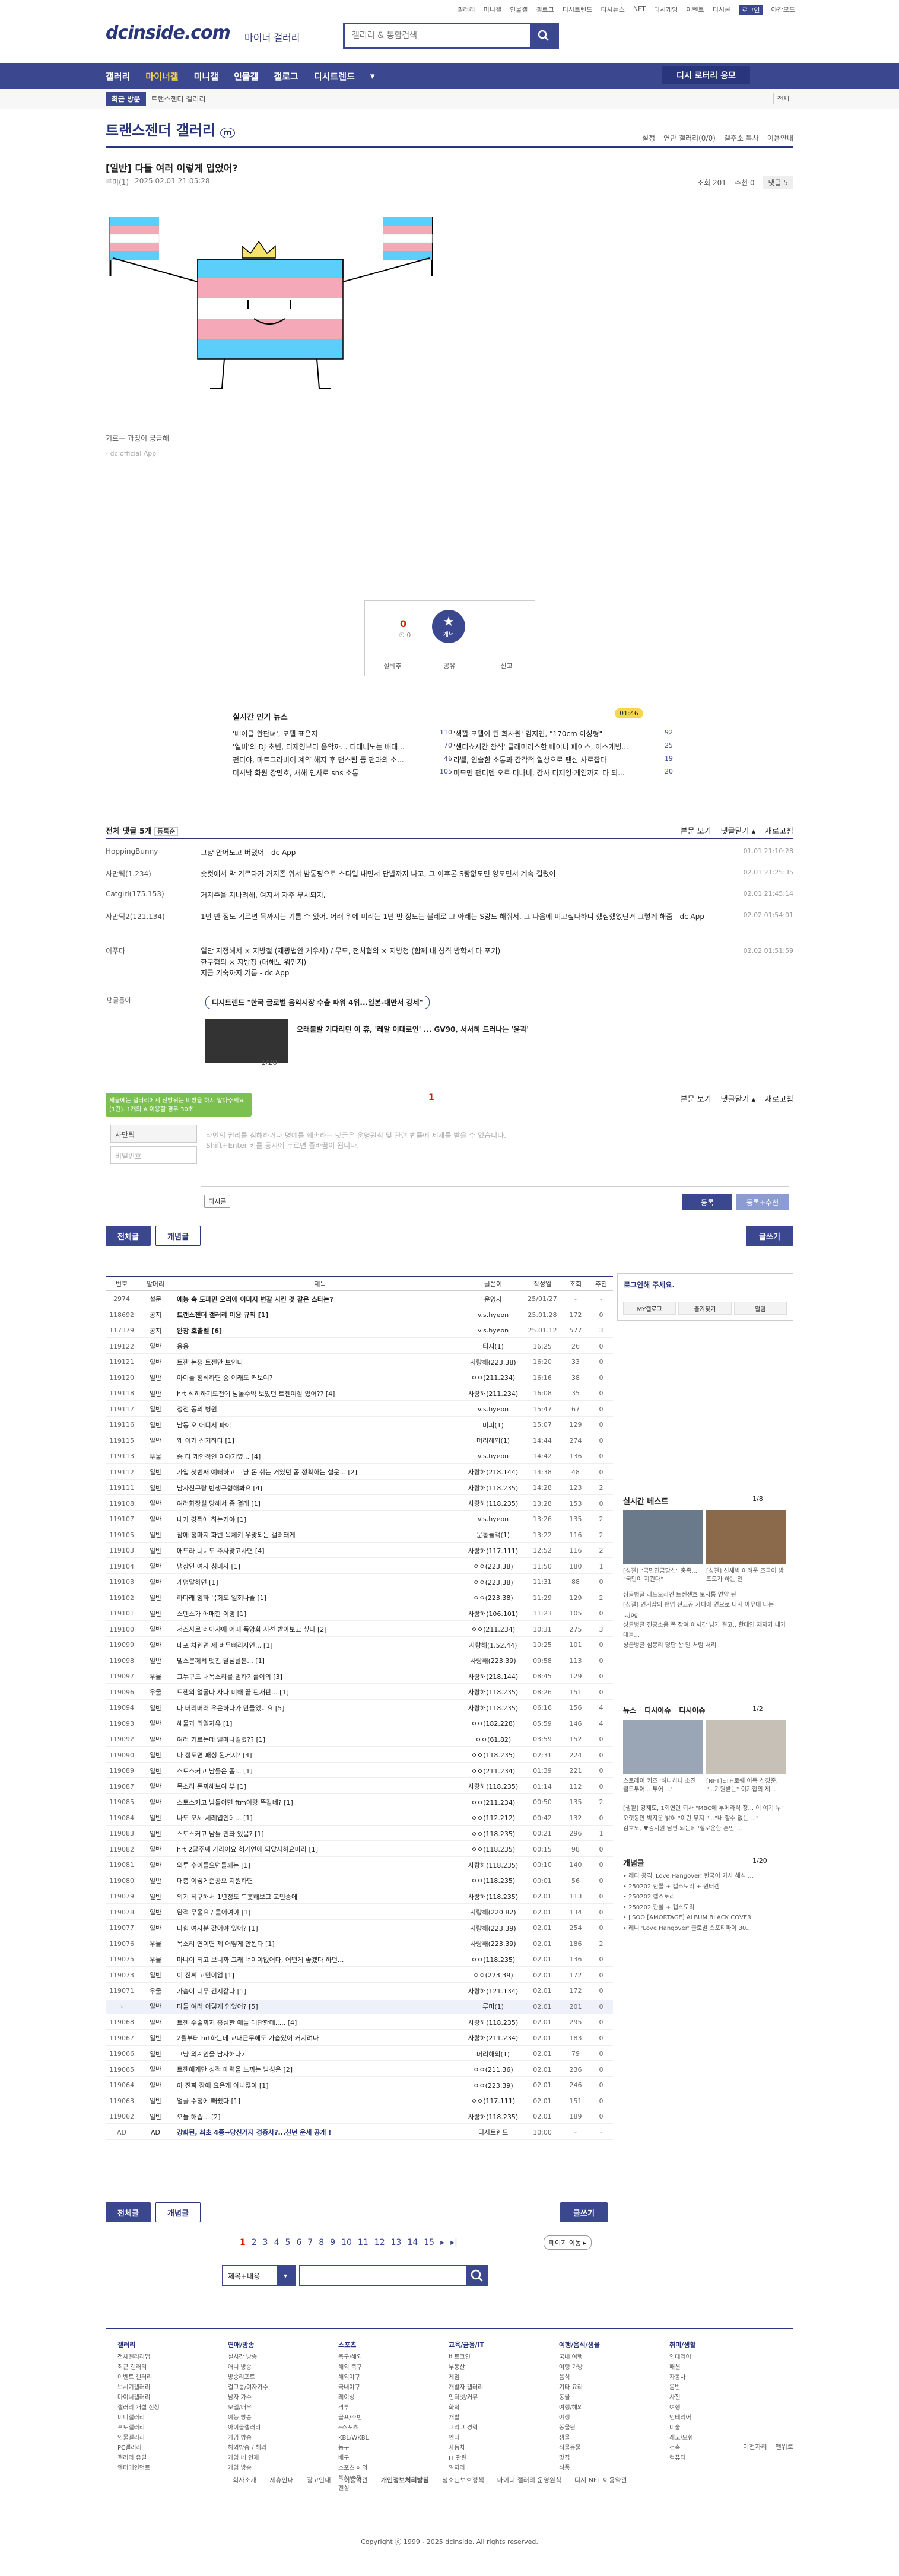 The image size is (899, 2576). What do you see at coordinates (391, 2438) in the screenshot?
I see `footer-col-link: KBL/WKBL` at bounding box center [391, 2438].